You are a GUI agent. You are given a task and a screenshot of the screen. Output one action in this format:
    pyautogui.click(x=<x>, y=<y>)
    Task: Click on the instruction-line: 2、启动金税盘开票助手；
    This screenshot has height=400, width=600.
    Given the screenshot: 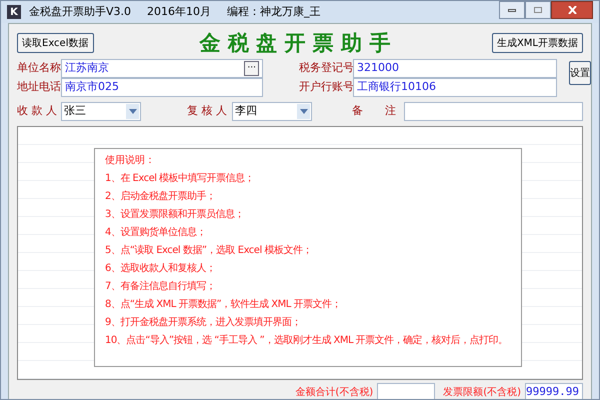 What is the action you would take?
    pyautogui.click(x=160, y=197)
    